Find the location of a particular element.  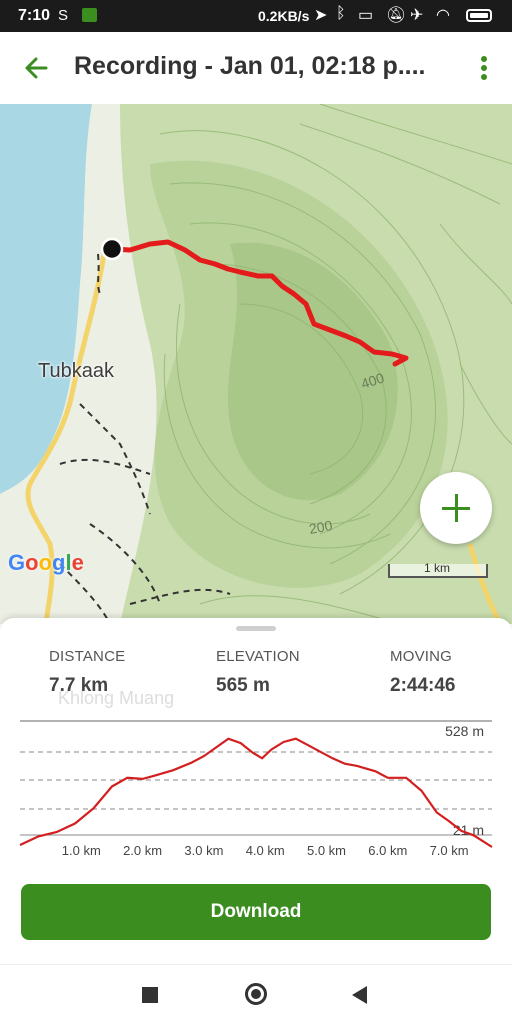

status-time: 7:10 is located at coordinates (34, 15).